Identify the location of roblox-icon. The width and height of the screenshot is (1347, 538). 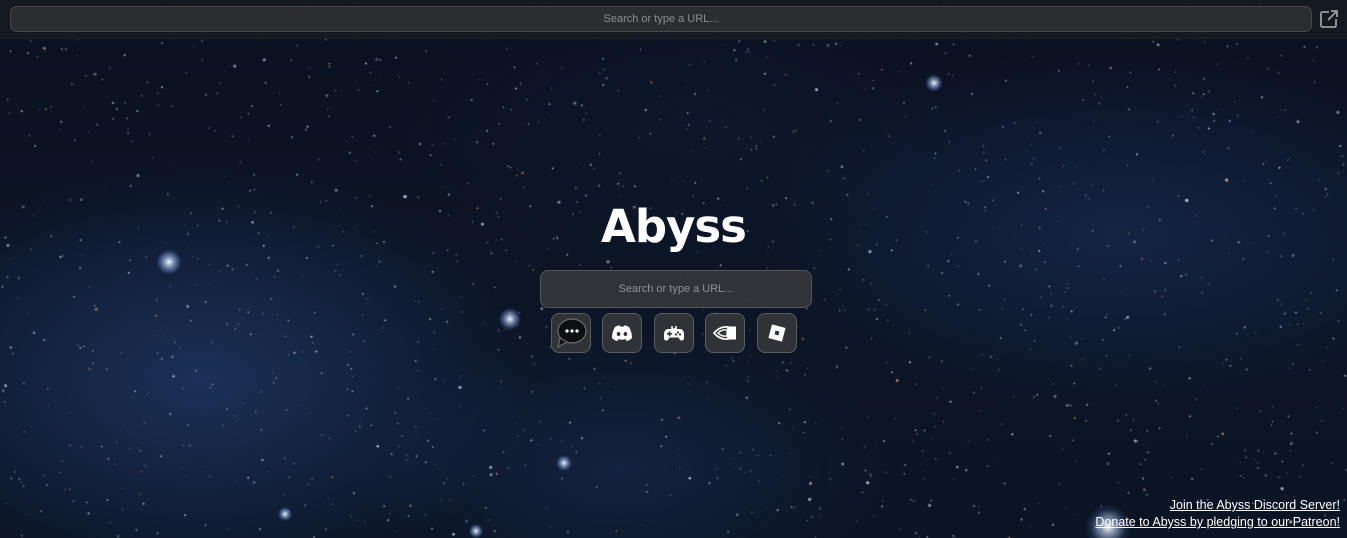
(777, 333).